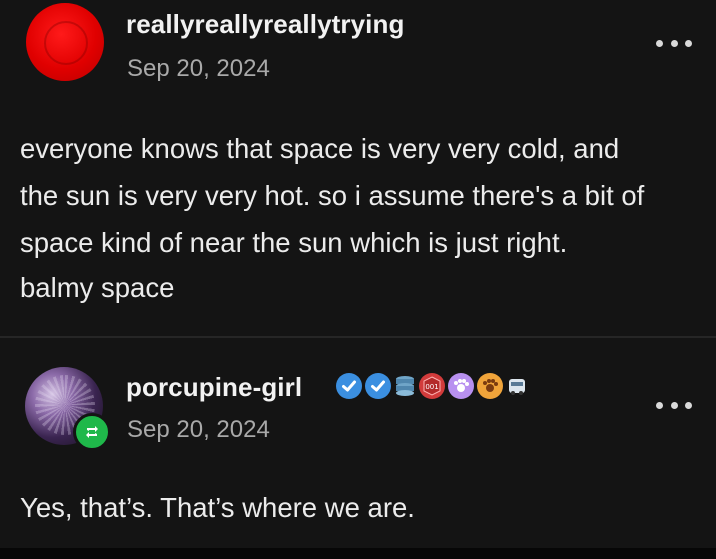 The height and width of the screenshot is (559, 716). What do you see at coordinates (517, 386) in the screenshot?
I see `bus-icon` at bounding box center [517, 386].